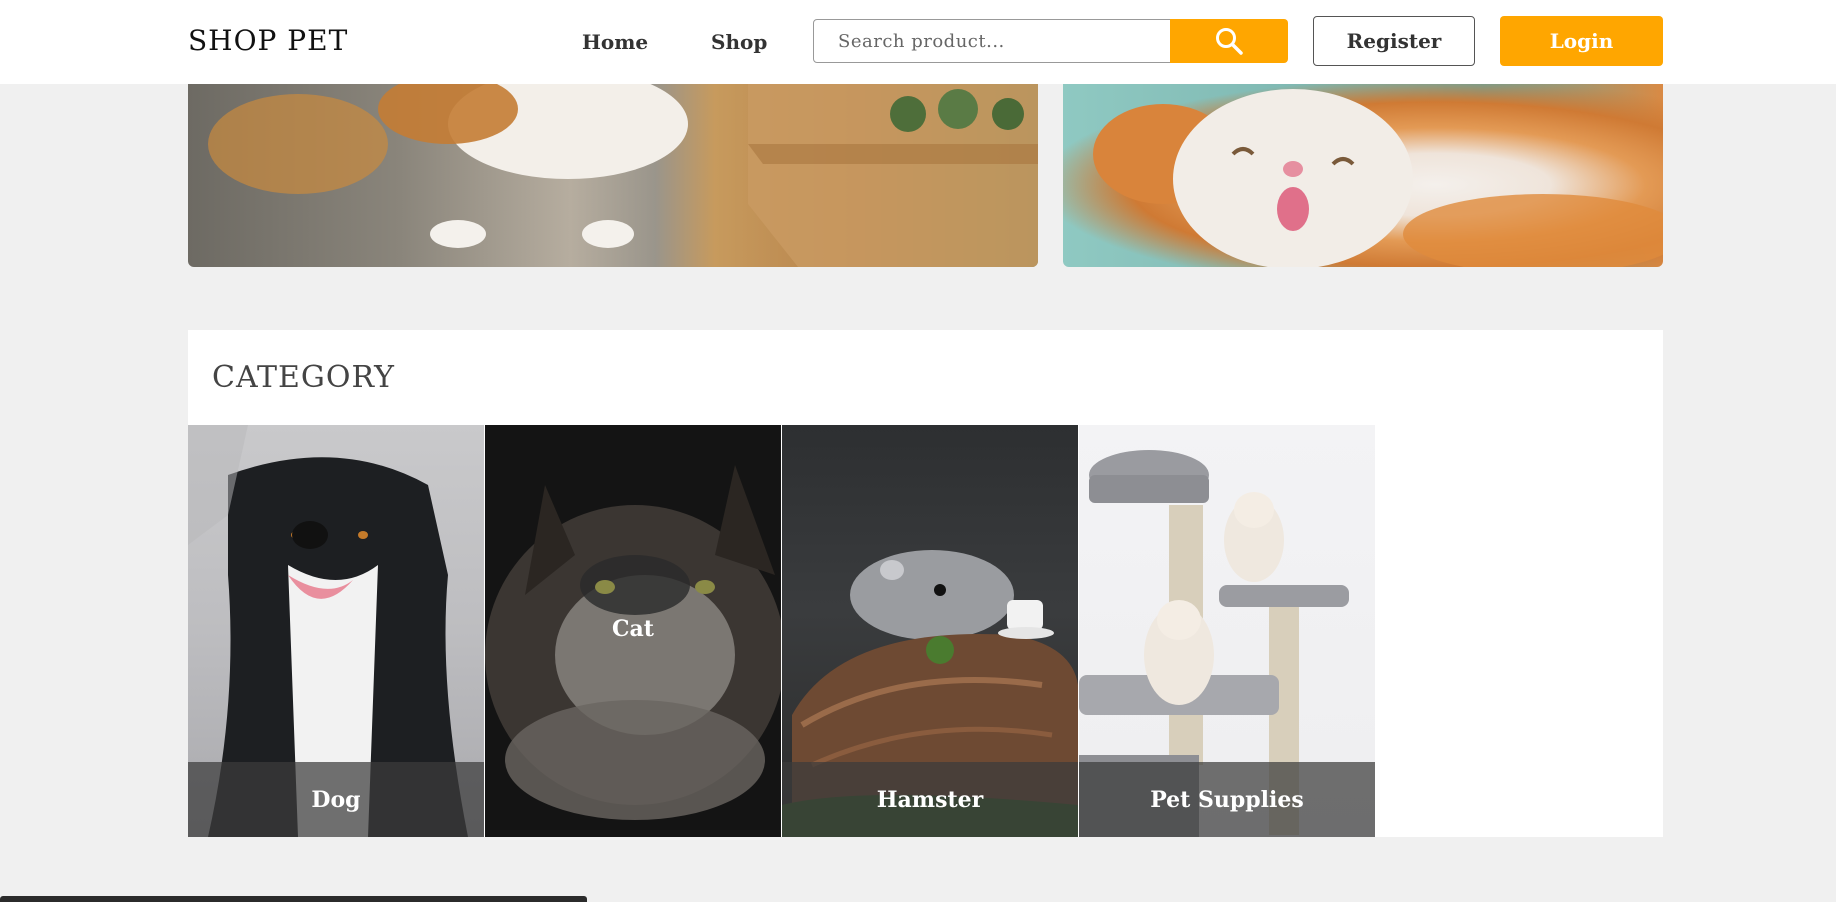 The image size is (1836, 902). Describe the element at coordinates (615, 42) in the screenshot. I see `nav-home-link: Home` at that location.